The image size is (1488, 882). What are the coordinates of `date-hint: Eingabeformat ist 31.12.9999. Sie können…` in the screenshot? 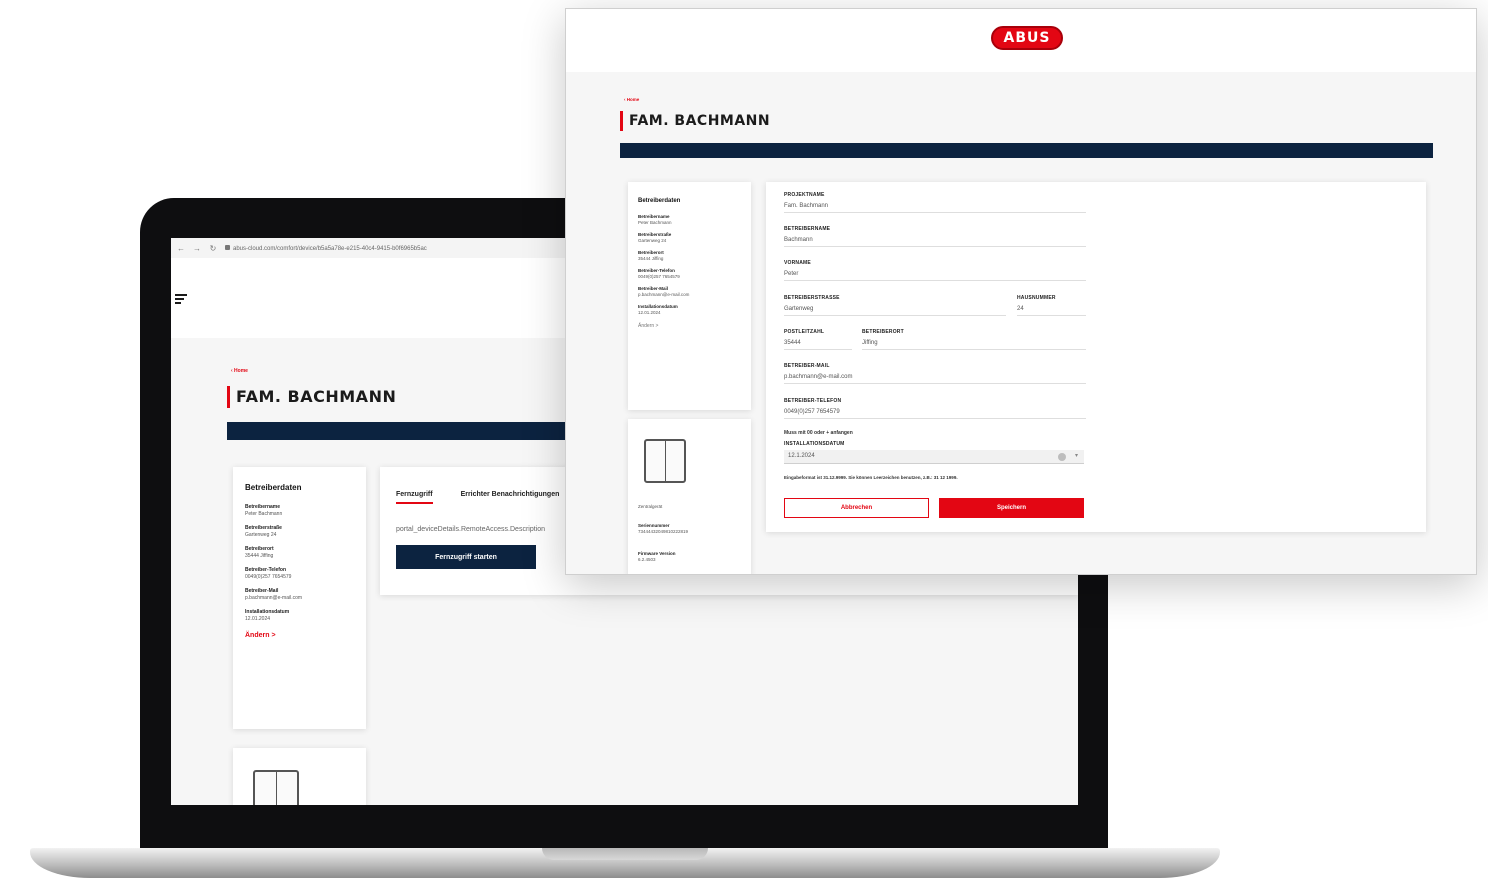 It's located at (871, 477).